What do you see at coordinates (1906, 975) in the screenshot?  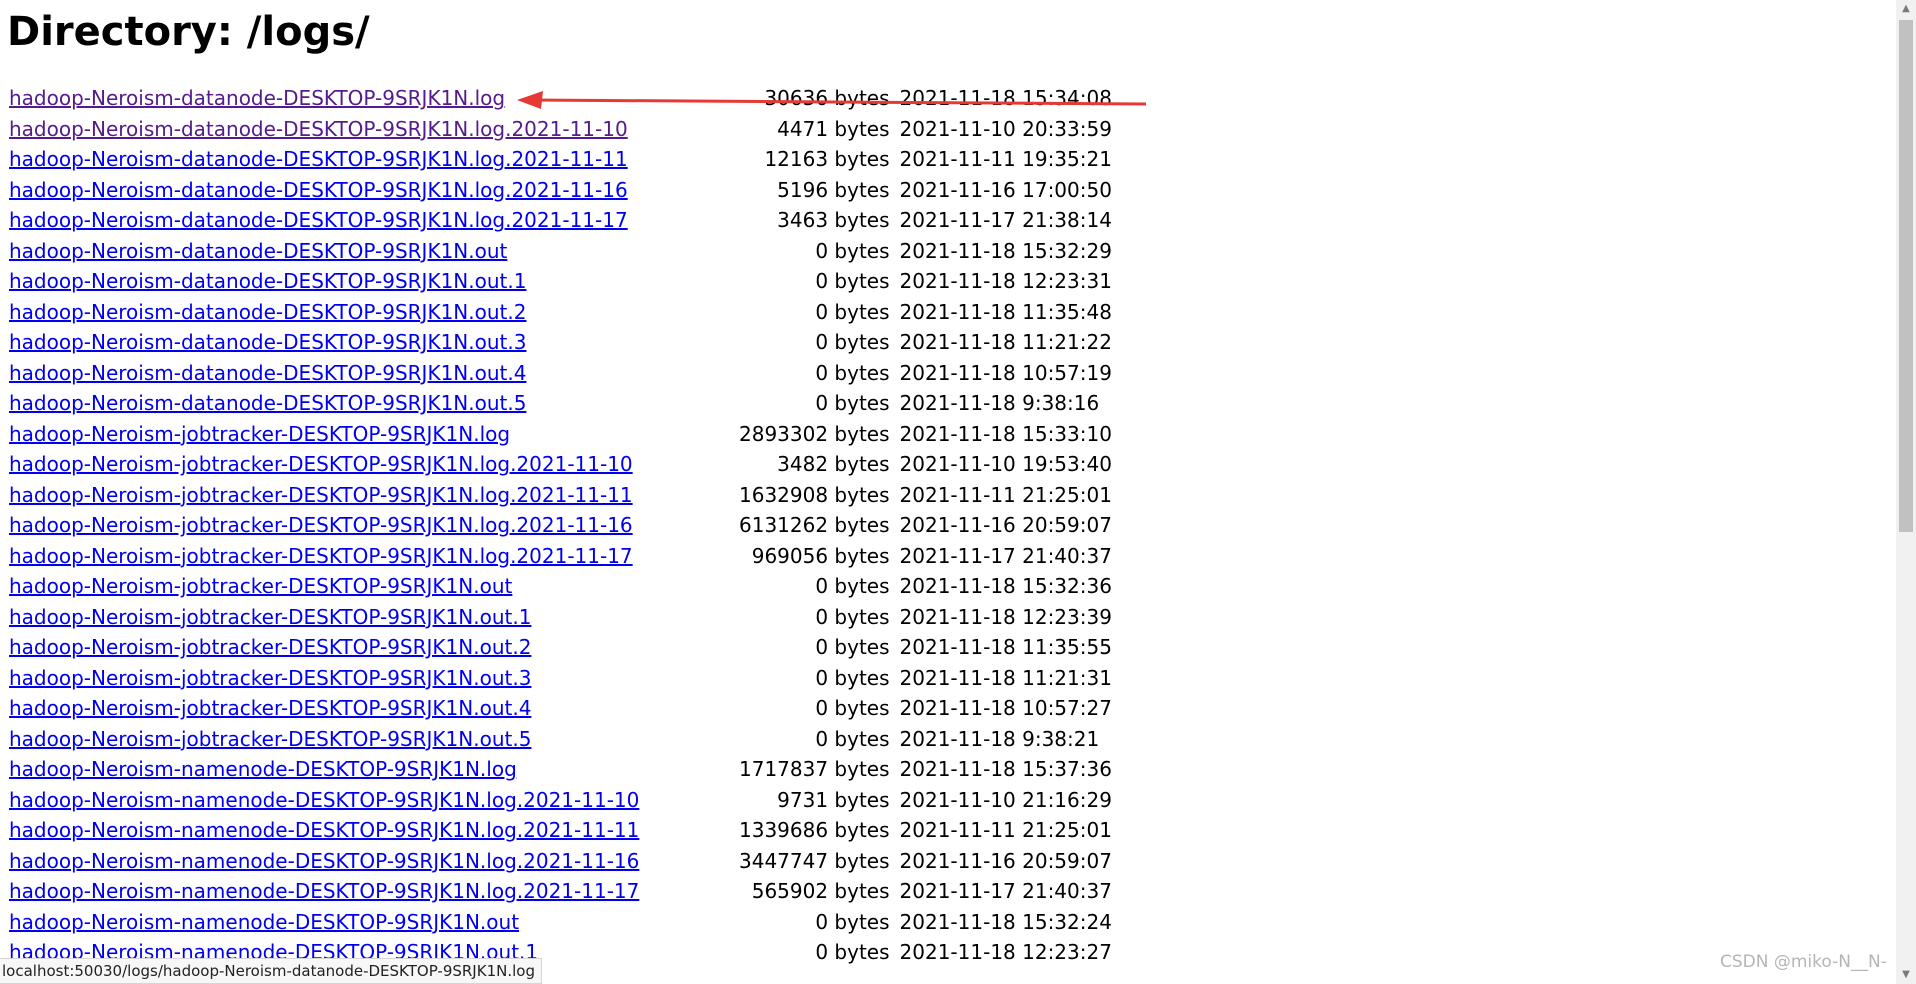 I see `chevron-down-icon: ▼` at bounding box center [1906, 975].